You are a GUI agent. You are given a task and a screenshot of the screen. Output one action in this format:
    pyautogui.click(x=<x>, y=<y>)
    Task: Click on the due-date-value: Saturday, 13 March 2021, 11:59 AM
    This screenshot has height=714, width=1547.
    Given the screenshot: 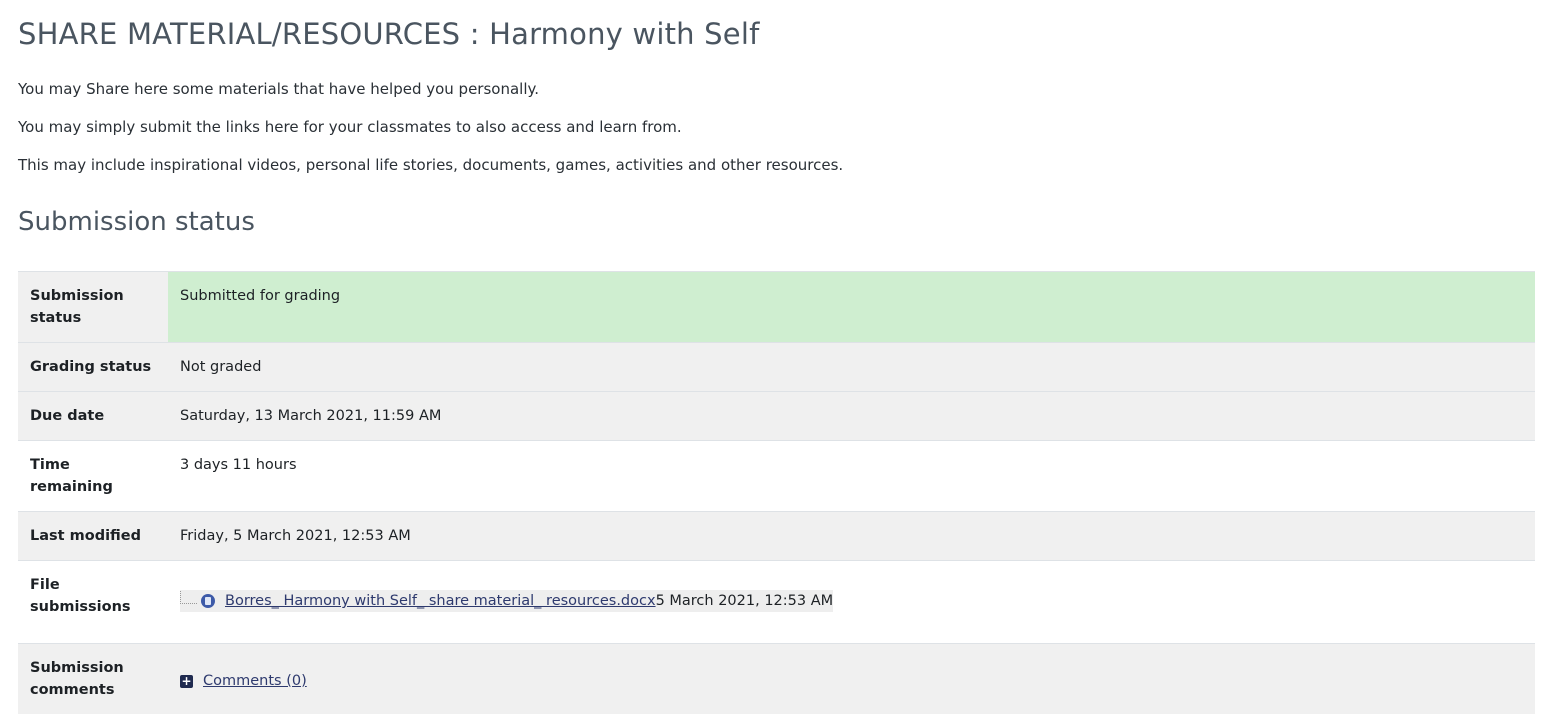 What is the action you would take?
    pyautogui.click(x=851, y=416)
    